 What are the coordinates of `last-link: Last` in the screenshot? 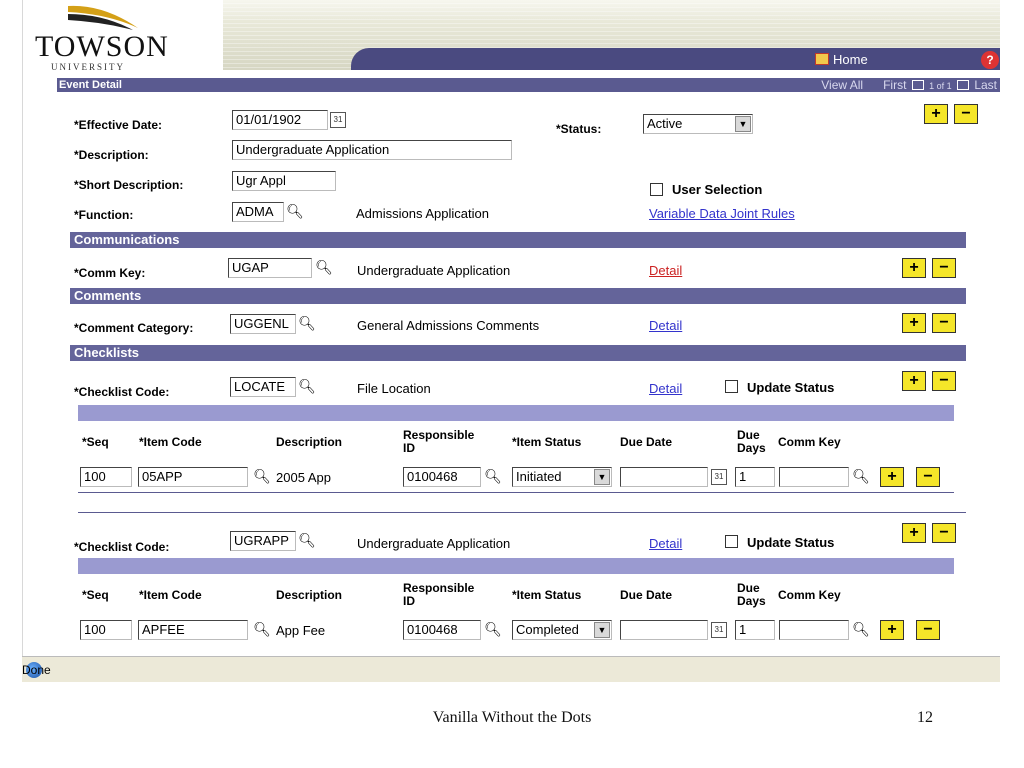 It's located at (985, 85).